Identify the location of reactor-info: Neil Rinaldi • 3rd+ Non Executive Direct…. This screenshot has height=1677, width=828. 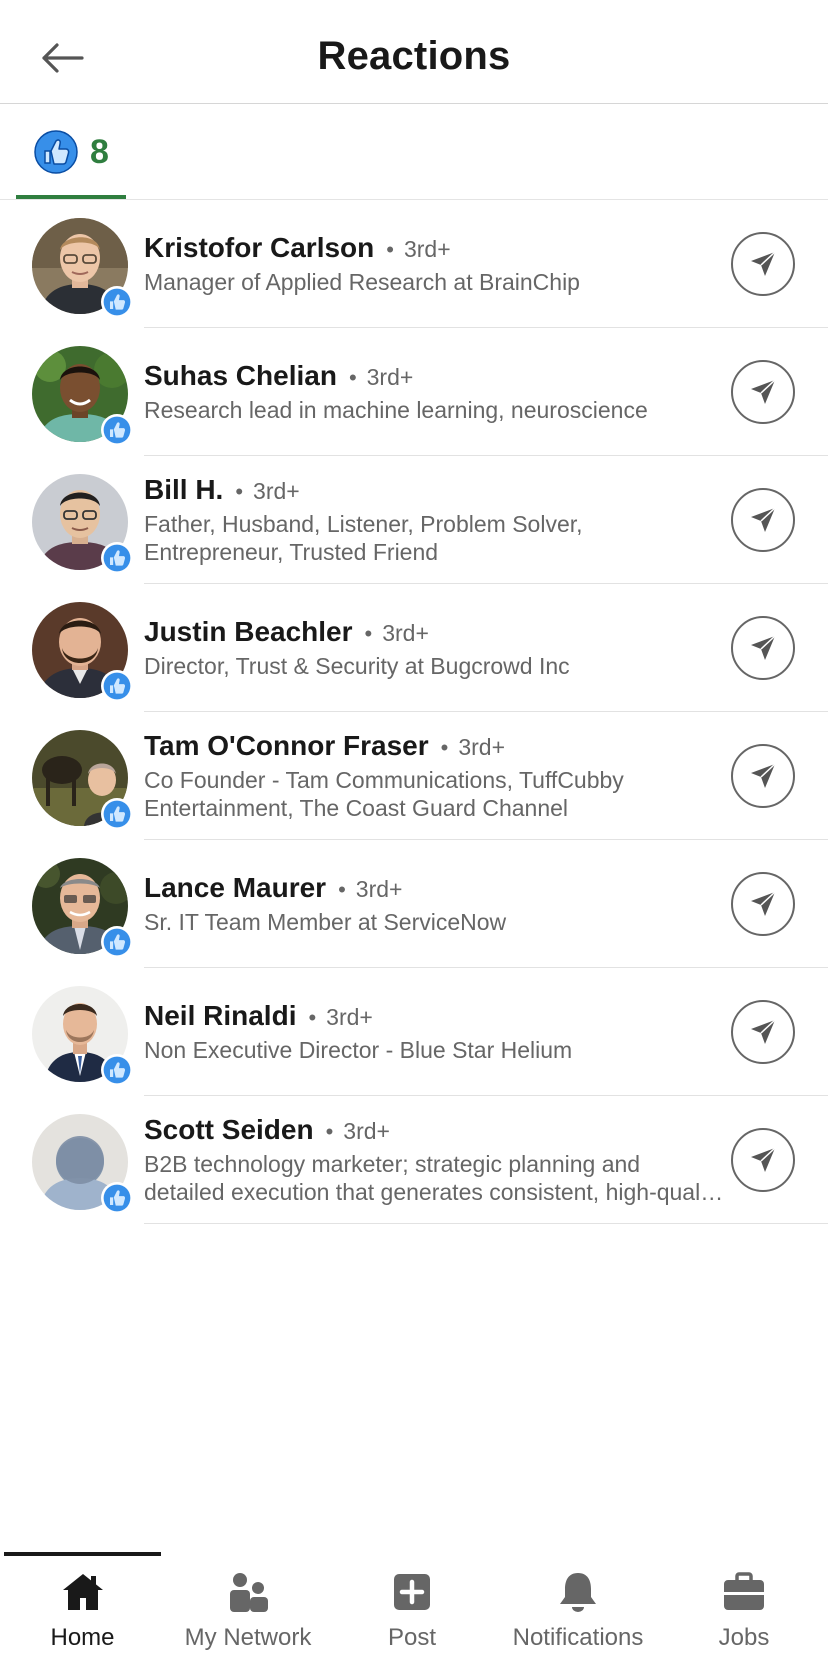
(434, 1032).